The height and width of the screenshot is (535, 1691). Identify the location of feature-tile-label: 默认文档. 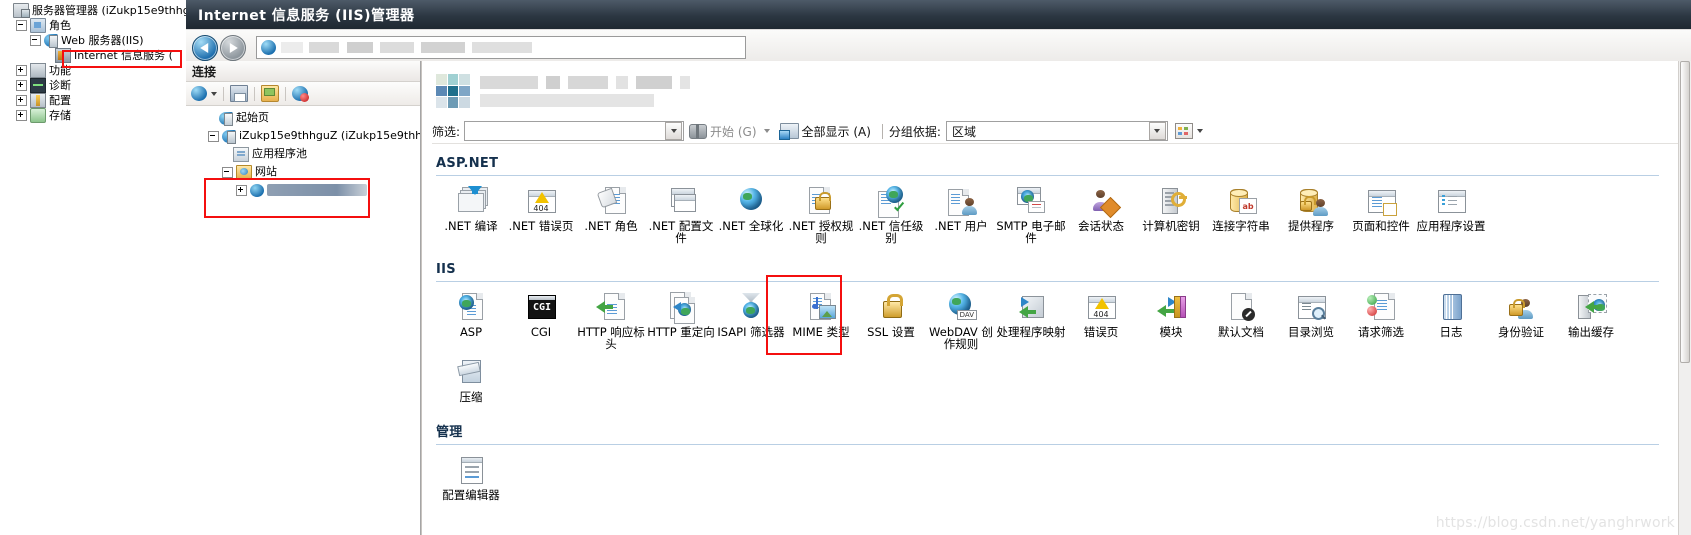
(1241, 332).